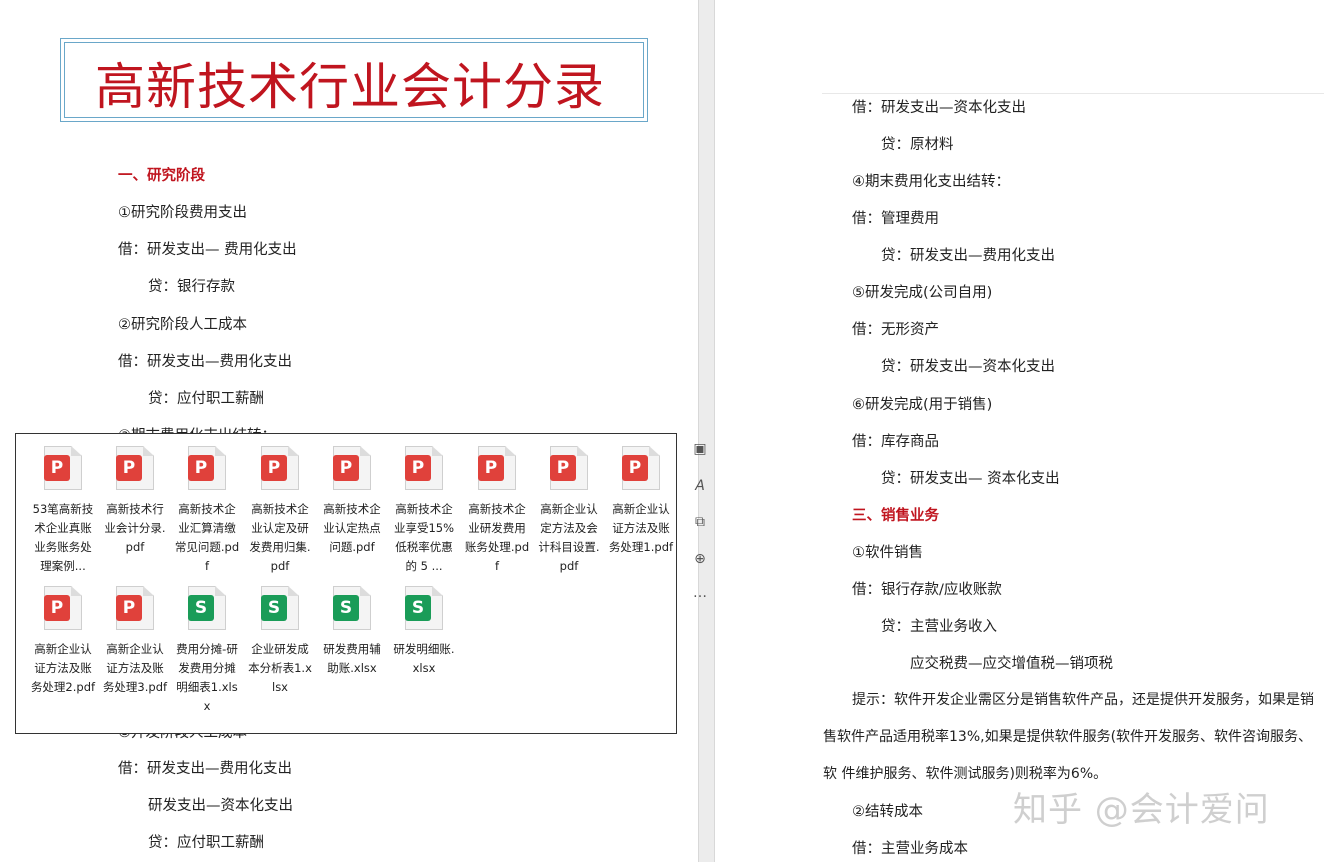 This screenshot has width=1331, height=862. What do you see at coordinates (895, 330) in the screenshot?
I see `text-line: 借：无形资产` at bounding box center [895, 330].